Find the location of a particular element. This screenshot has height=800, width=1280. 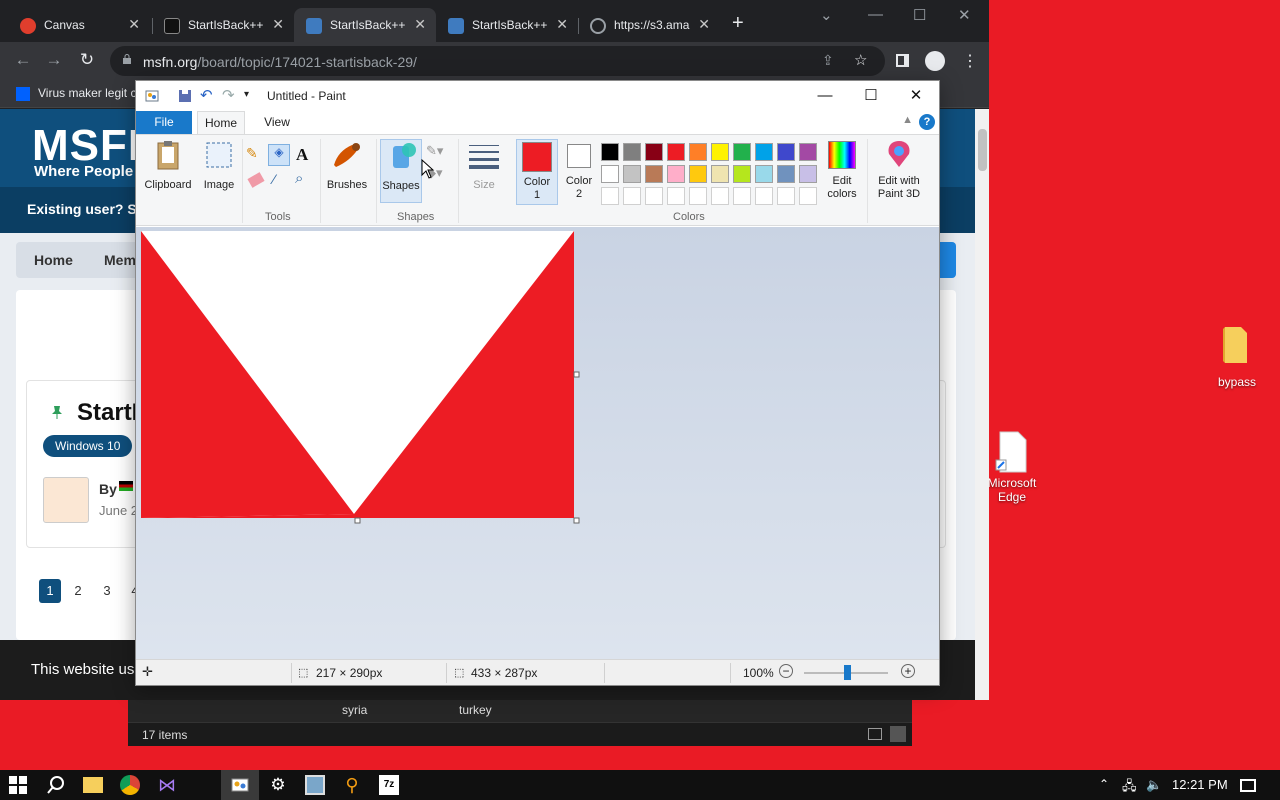

color2-button: Color 2 is located at coordinates (579, 172).